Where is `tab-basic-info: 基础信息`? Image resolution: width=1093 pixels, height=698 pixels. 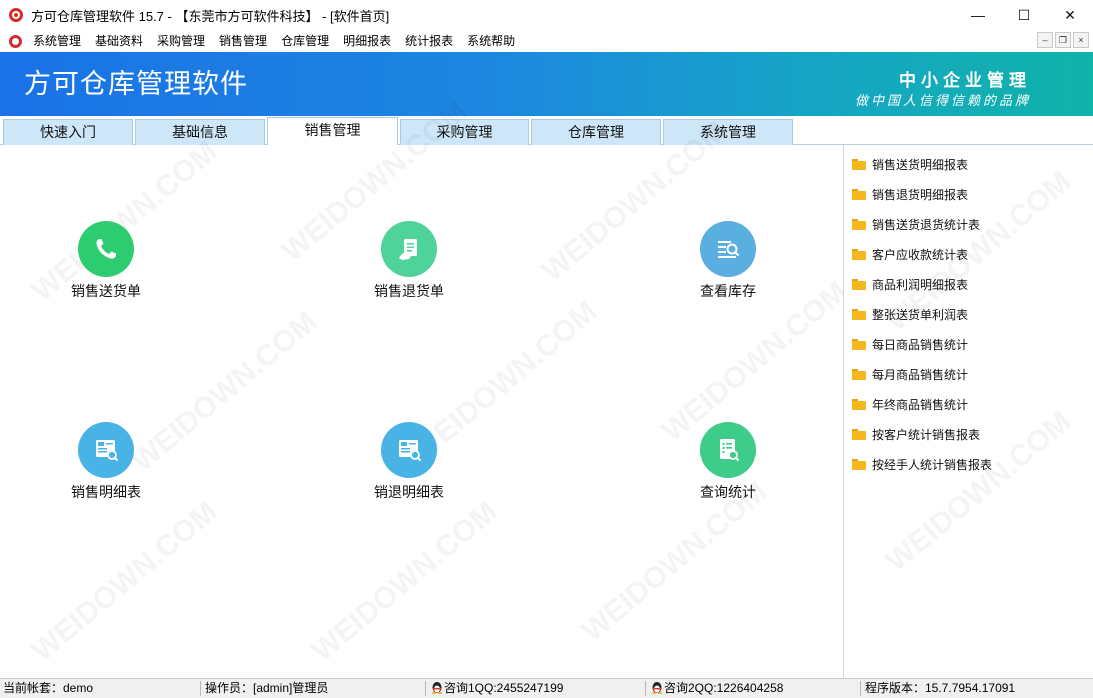 tab-basic-info: 基础信息 is located at coordinates (200, 132).